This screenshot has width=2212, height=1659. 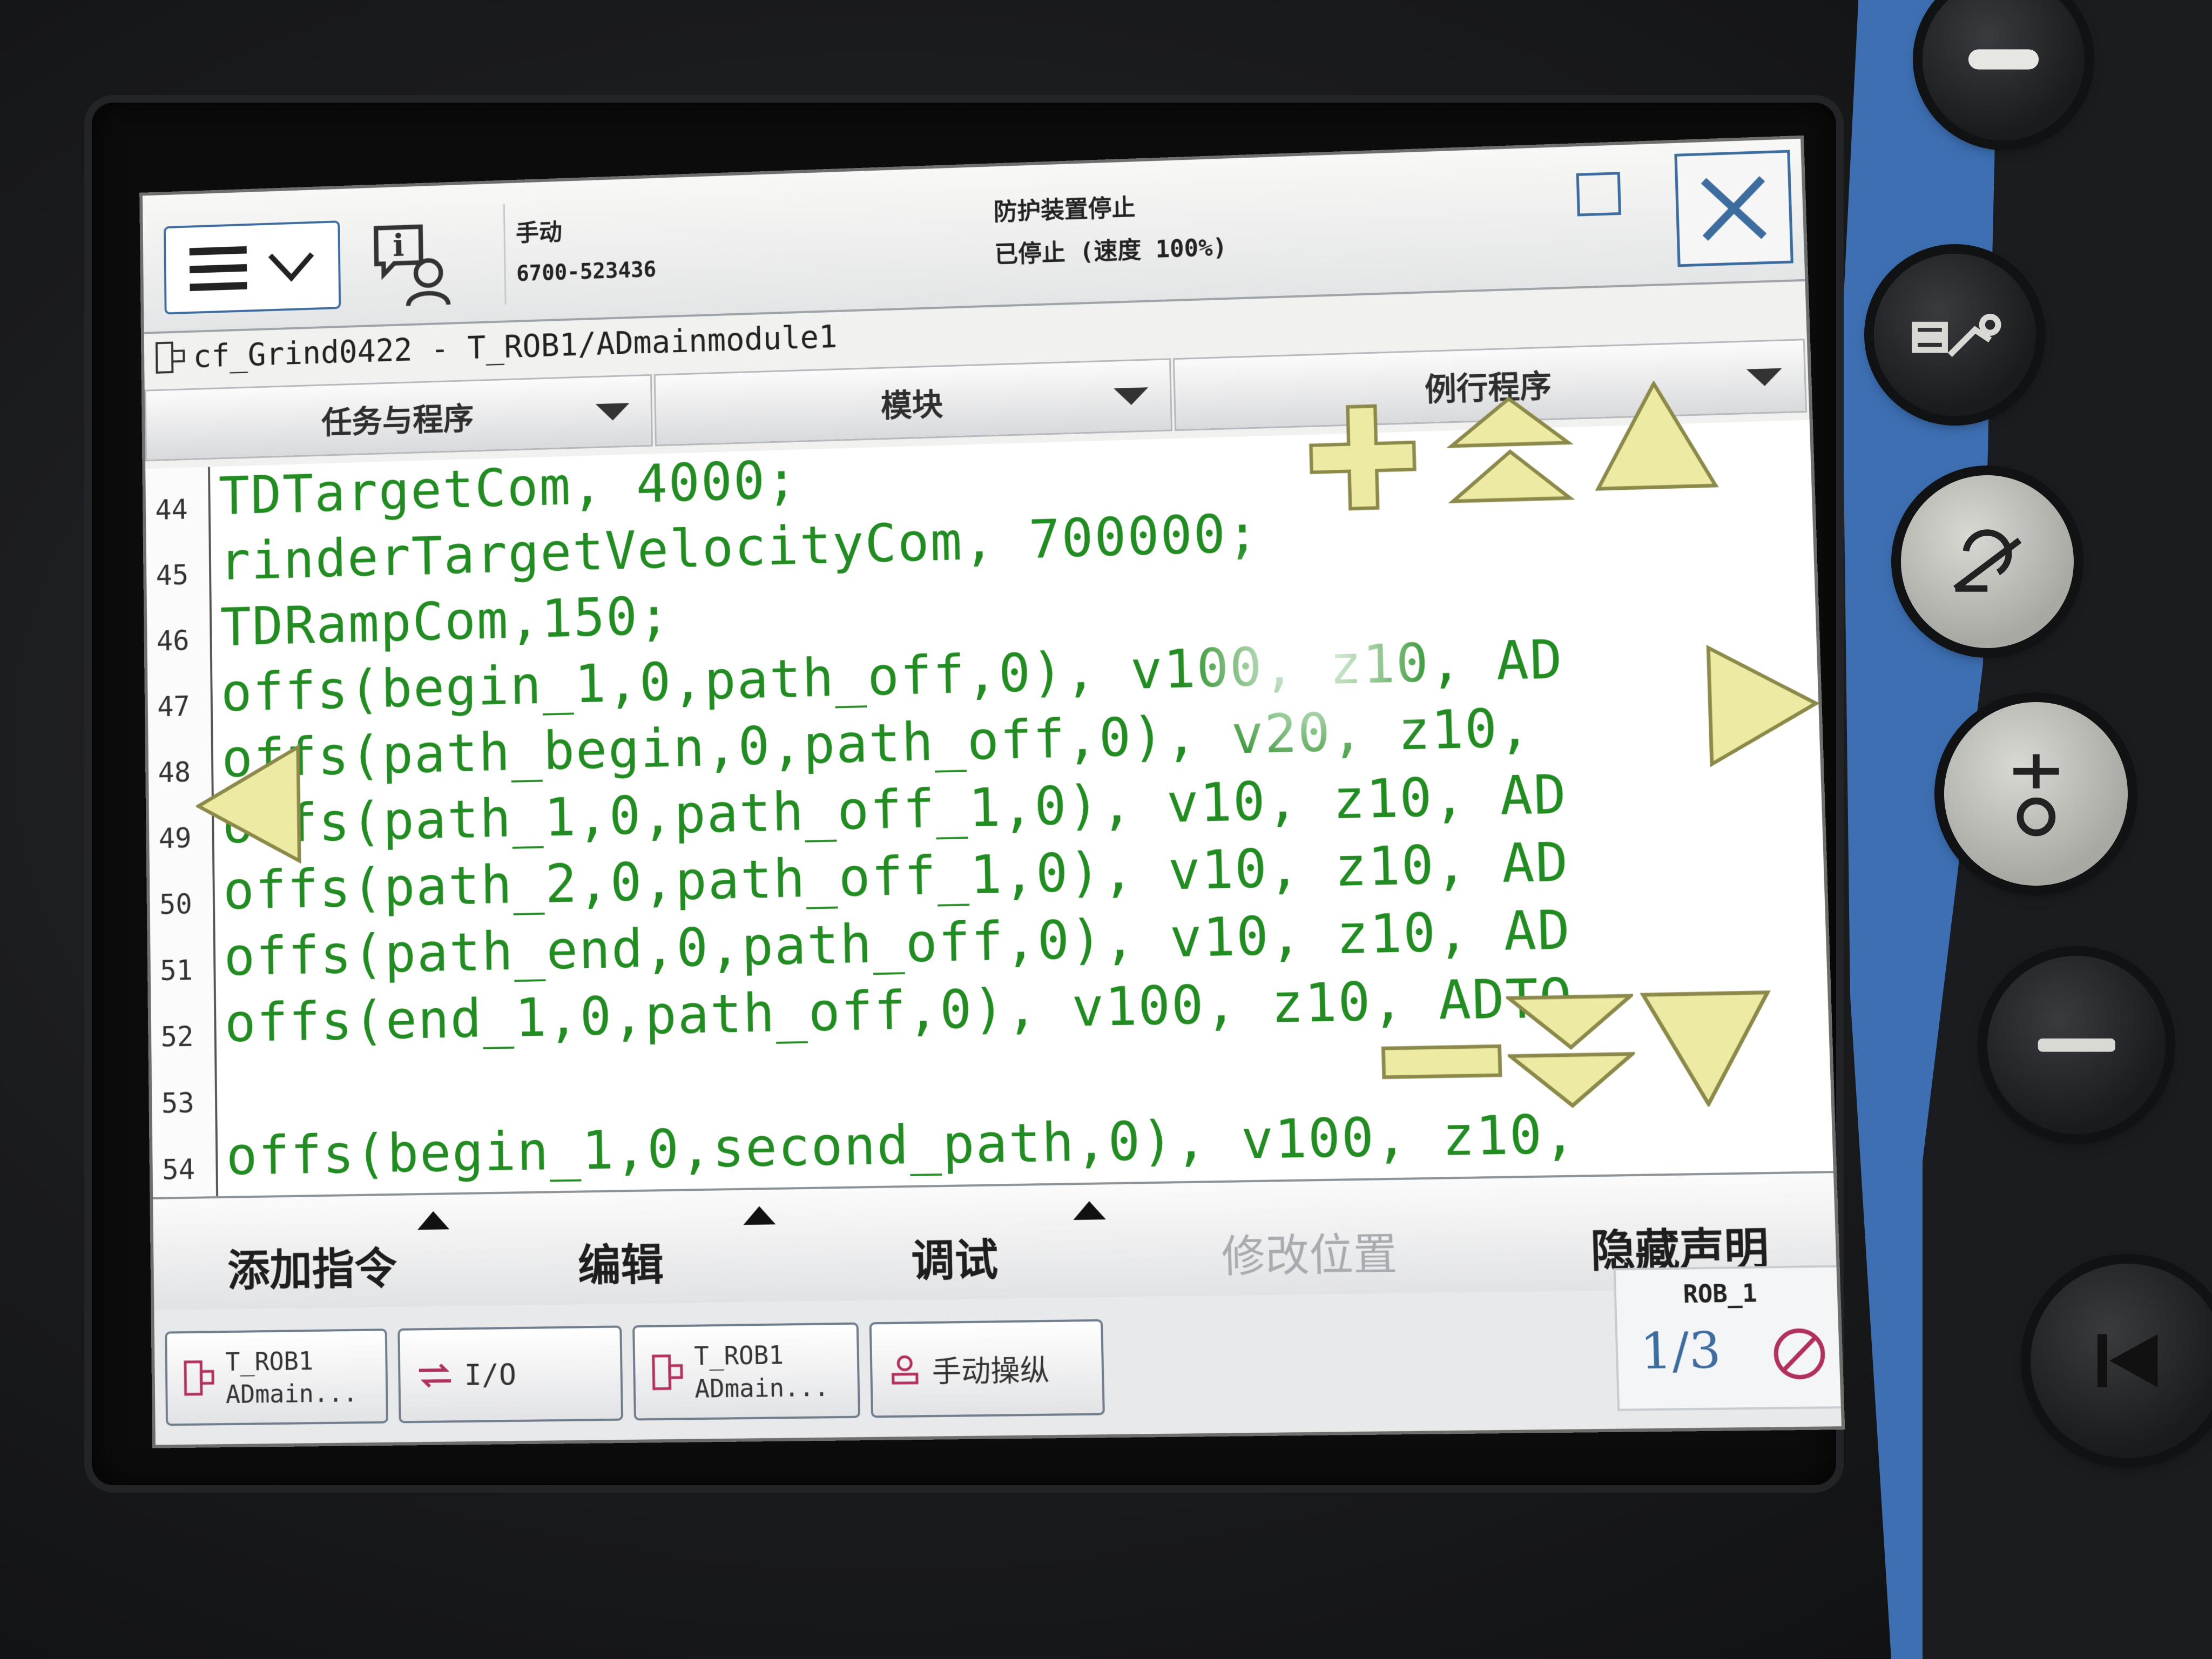 What do you see at coordinates (174, 773) in the screenshot?
I see `line-number: 48` at bounding box center [174, 773].